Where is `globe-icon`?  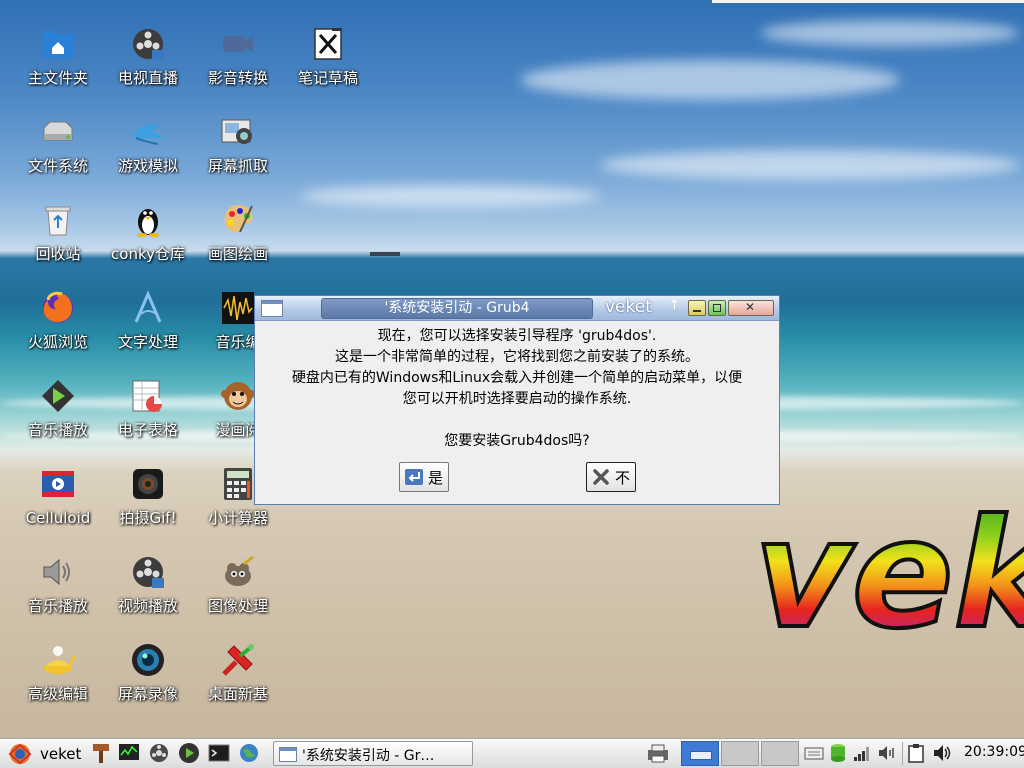
globe-icon is located at coordinates (249, 753).